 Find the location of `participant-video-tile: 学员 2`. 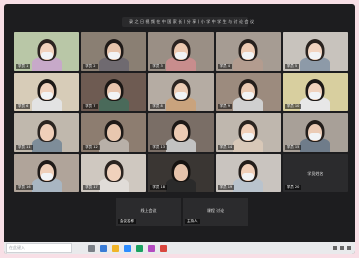

participant-video-tile: 学员 2 is located at coordinates (114, 51).